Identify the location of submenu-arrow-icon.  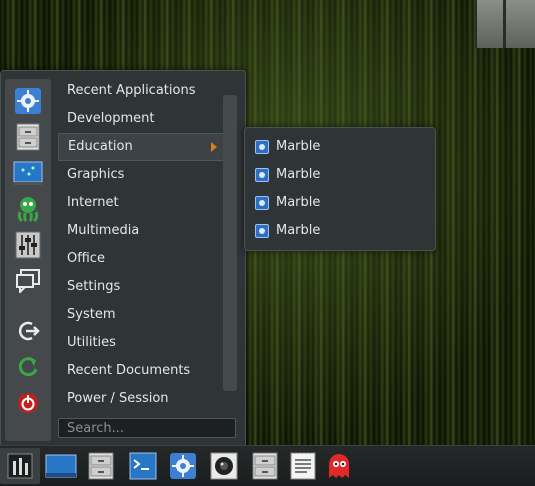
(214, 147).